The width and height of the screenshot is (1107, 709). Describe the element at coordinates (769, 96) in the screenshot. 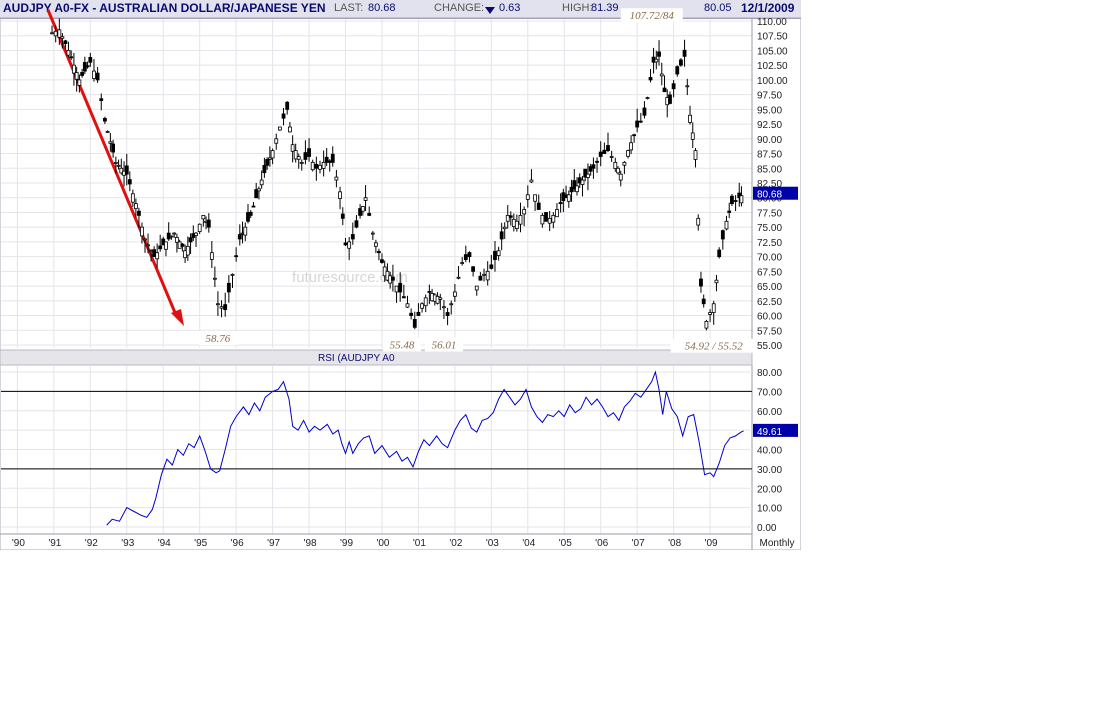

I see `price-tick-label: 97.50` at that location.